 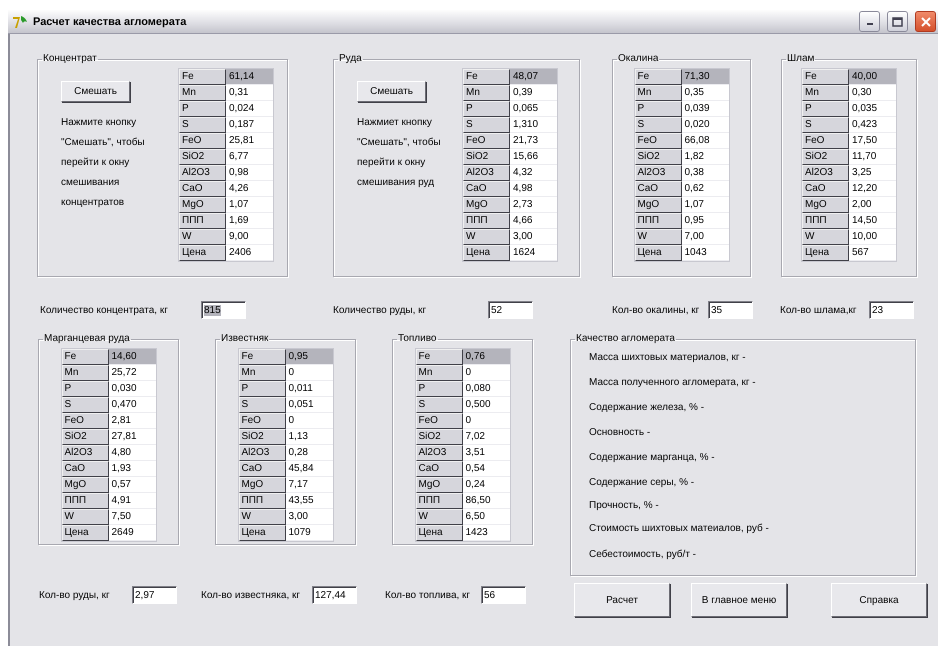 What do you see at coordinates (249, 109) in the screenshot?
I see `value-cell: 0,024` at bounding box center [249, 109].